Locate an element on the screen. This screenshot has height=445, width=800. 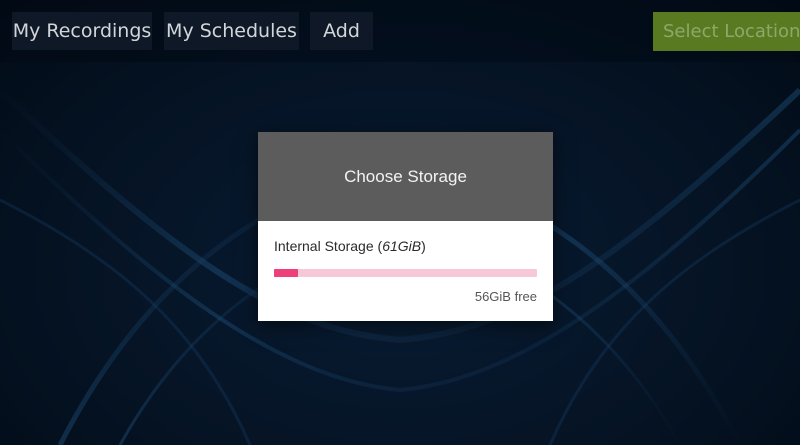
dialog-title: Choose Storage is located at coordinates (405, 176).